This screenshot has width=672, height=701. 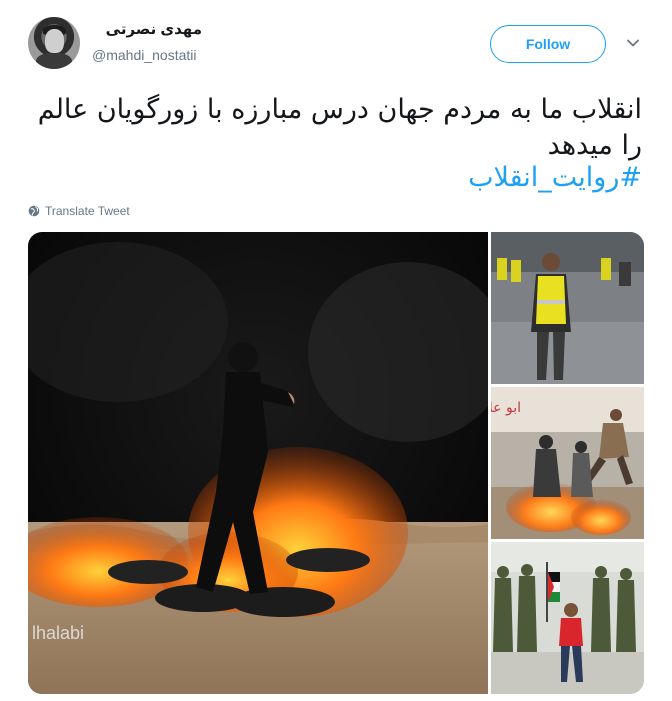 What do you see at coordinates (567, 618) in the screenshot?
I see `photo-boy-with-flag` at bounding box center [567, 618].